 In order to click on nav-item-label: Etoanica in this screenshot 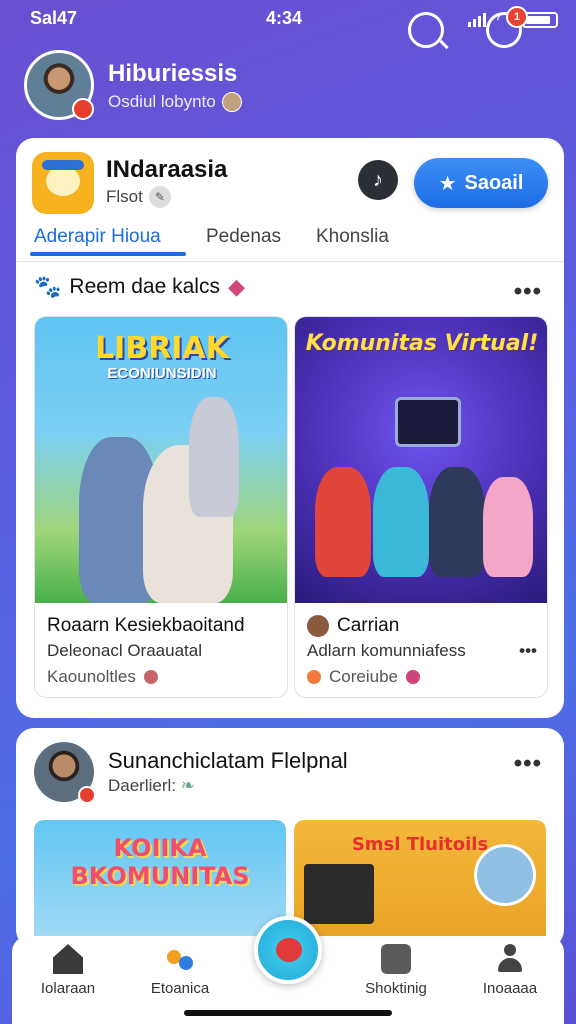, I will do `click(180, 988)`.